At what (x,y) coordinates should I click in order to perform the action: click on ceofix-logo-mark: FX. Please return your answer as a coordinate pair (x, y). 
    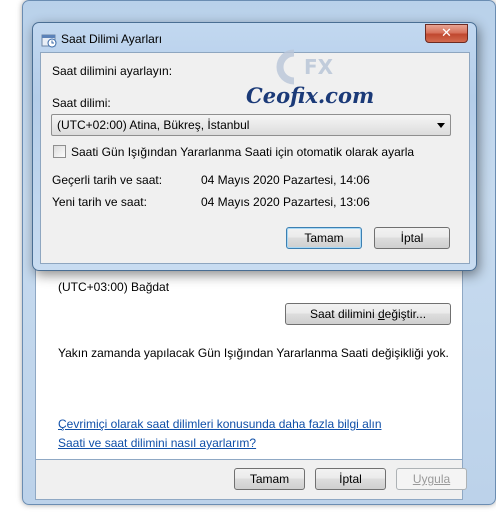
    Looking at the image, I should click on (305, 67).